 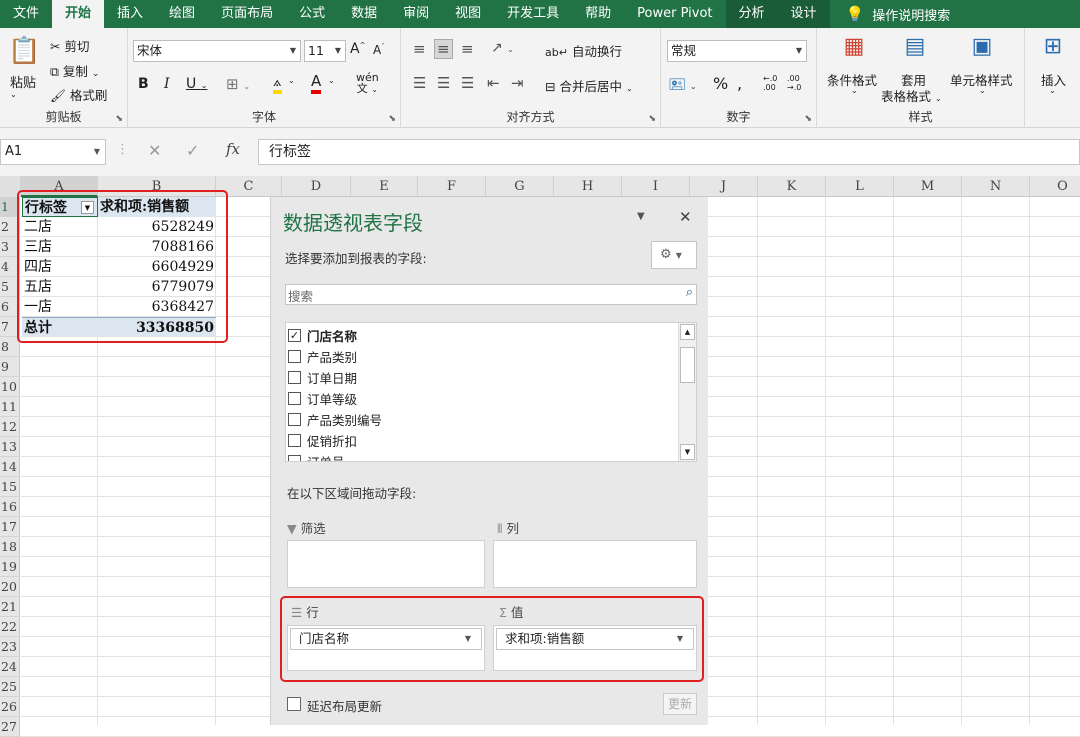 What do you see at coordinates (794, 83) in the screenshot?
I see `decrease-decimal-icon: .00 →.0` at bounding box center [794, 83].